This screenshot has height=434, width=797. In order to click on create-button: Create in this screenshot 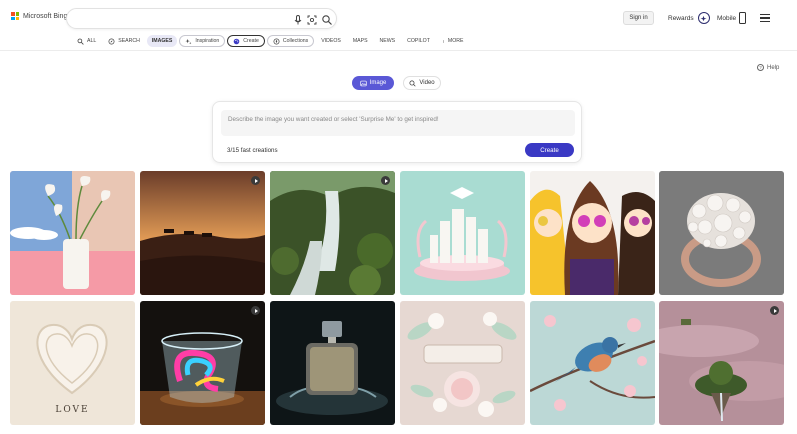, I will do `click(549, 150)`.